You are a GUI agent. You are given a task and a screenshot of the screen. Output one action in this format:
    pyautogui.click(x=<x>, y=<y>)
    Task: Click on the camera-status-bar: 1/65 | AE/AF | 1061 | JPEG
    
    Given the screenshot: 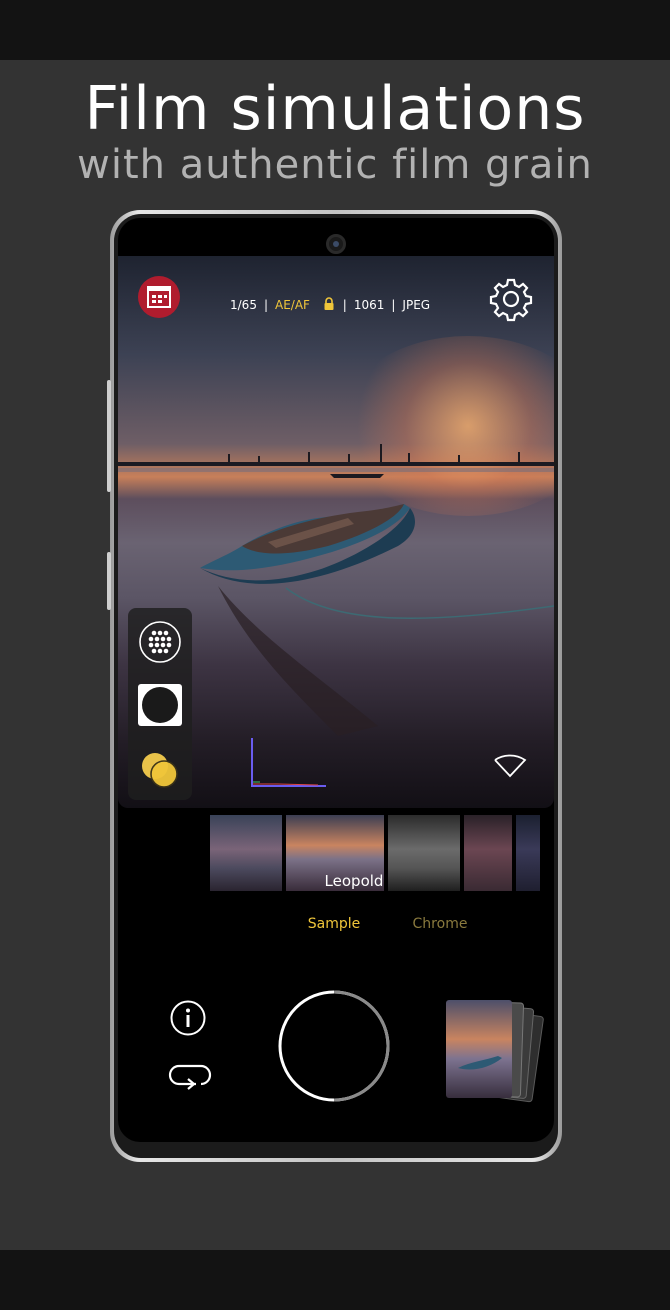 What is the action you would take?
    pyautogui.click(x=330, y=305)
    